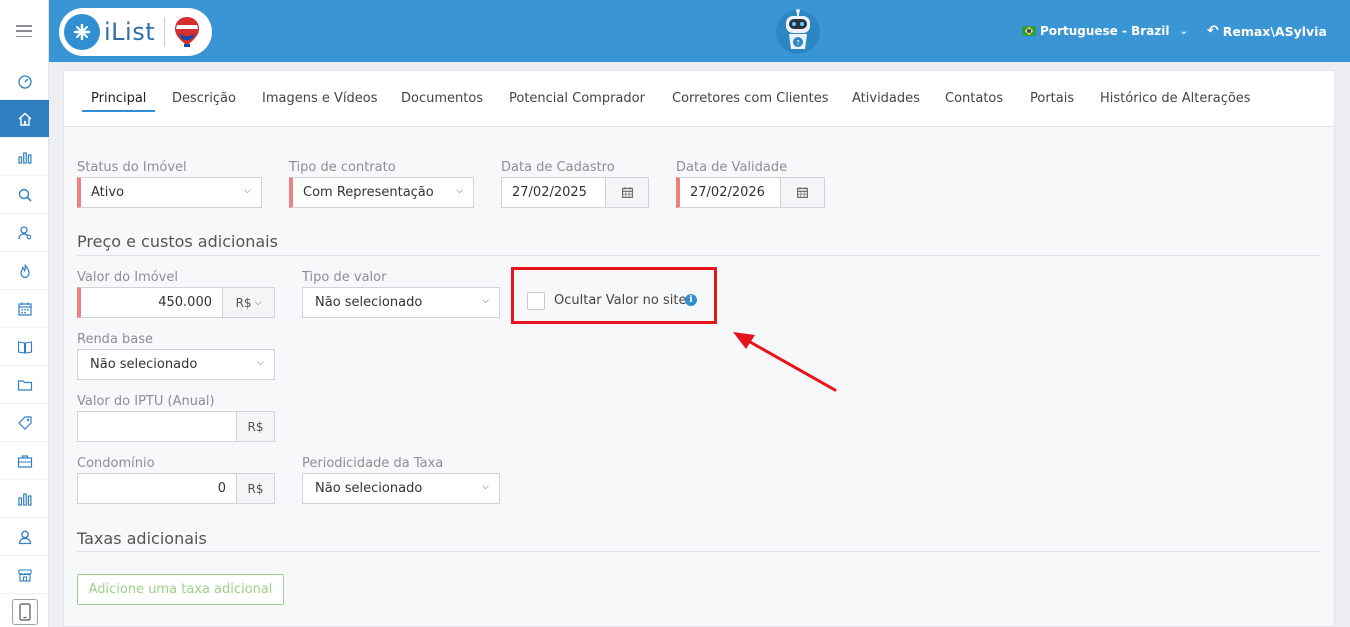  Describe the element at coordinates (553, 192) in the screenshot. I see `registration-date-input: 27/02/2025` at that location.